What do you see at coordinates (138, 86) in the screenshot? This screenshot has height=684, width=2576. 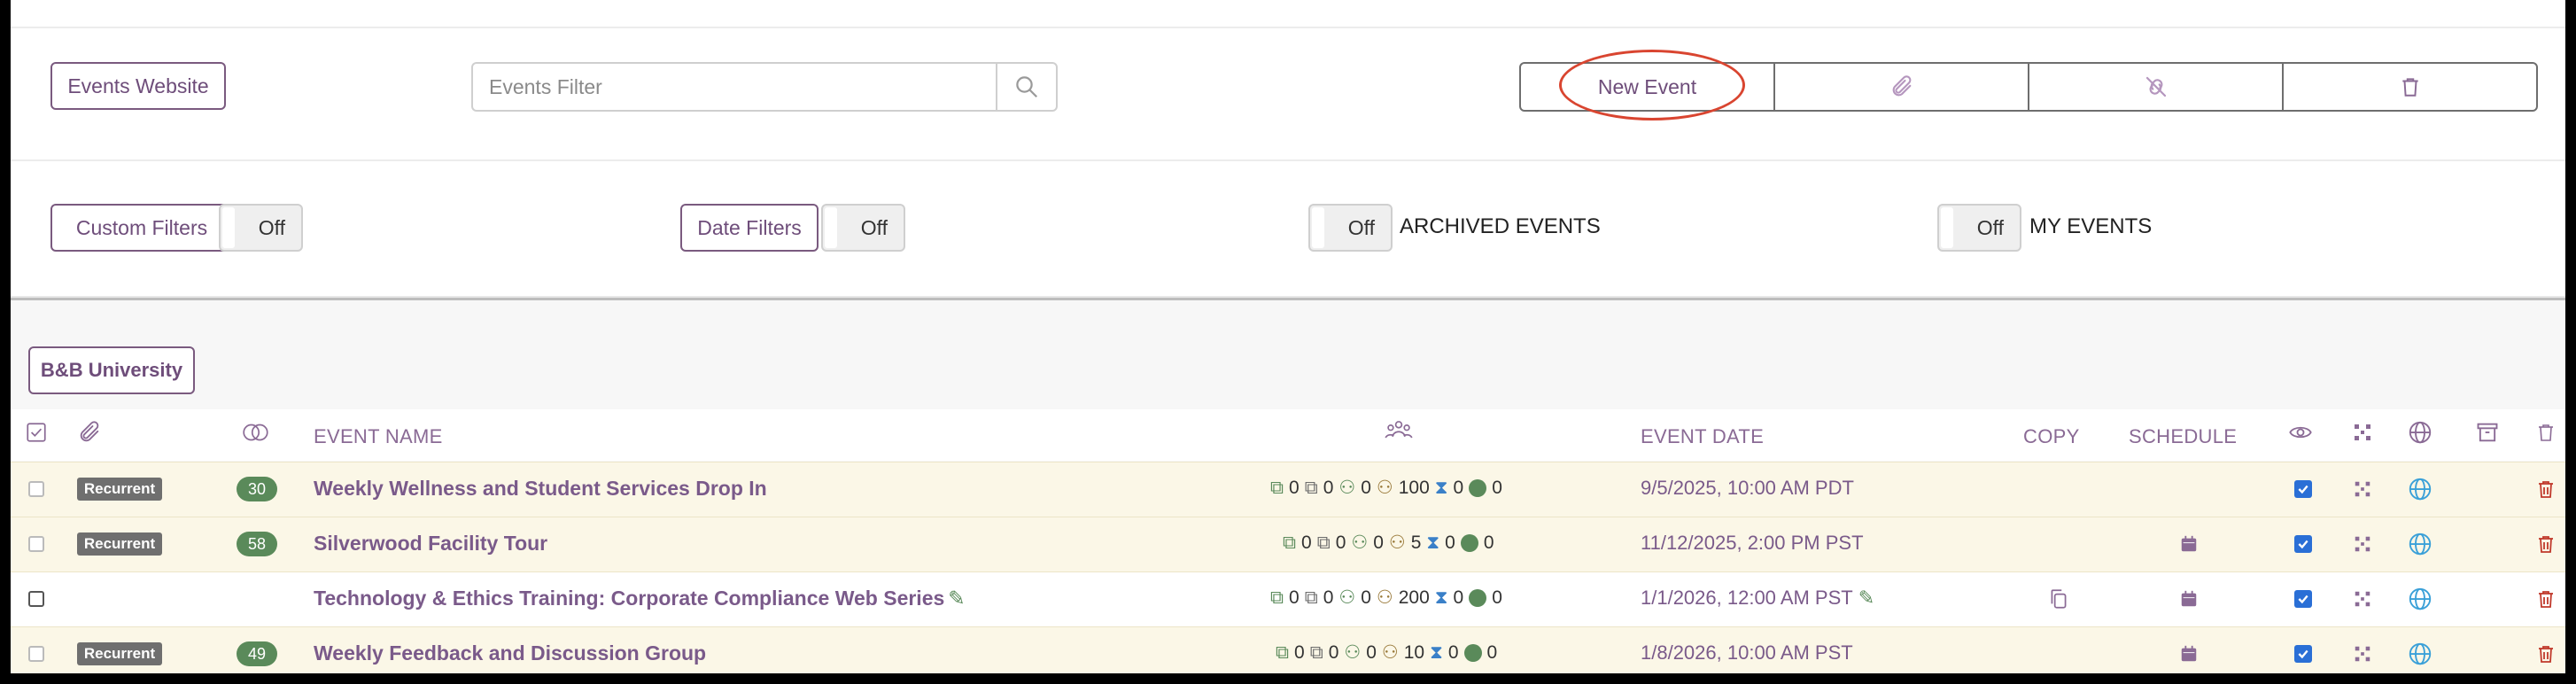 I see `events-website-button: Events Website` at bounding box center [138, 86].